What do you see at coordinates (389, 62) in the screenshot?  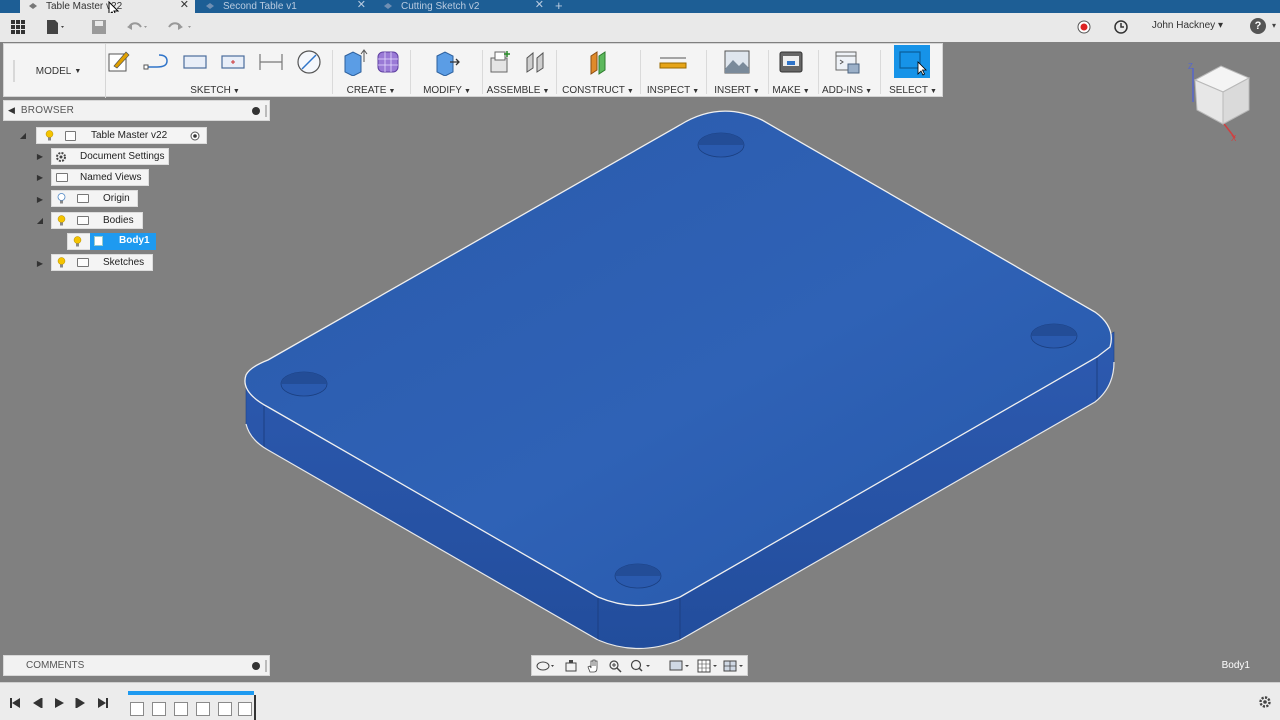 I see `pattern-button` at bounding box center [389, 62].